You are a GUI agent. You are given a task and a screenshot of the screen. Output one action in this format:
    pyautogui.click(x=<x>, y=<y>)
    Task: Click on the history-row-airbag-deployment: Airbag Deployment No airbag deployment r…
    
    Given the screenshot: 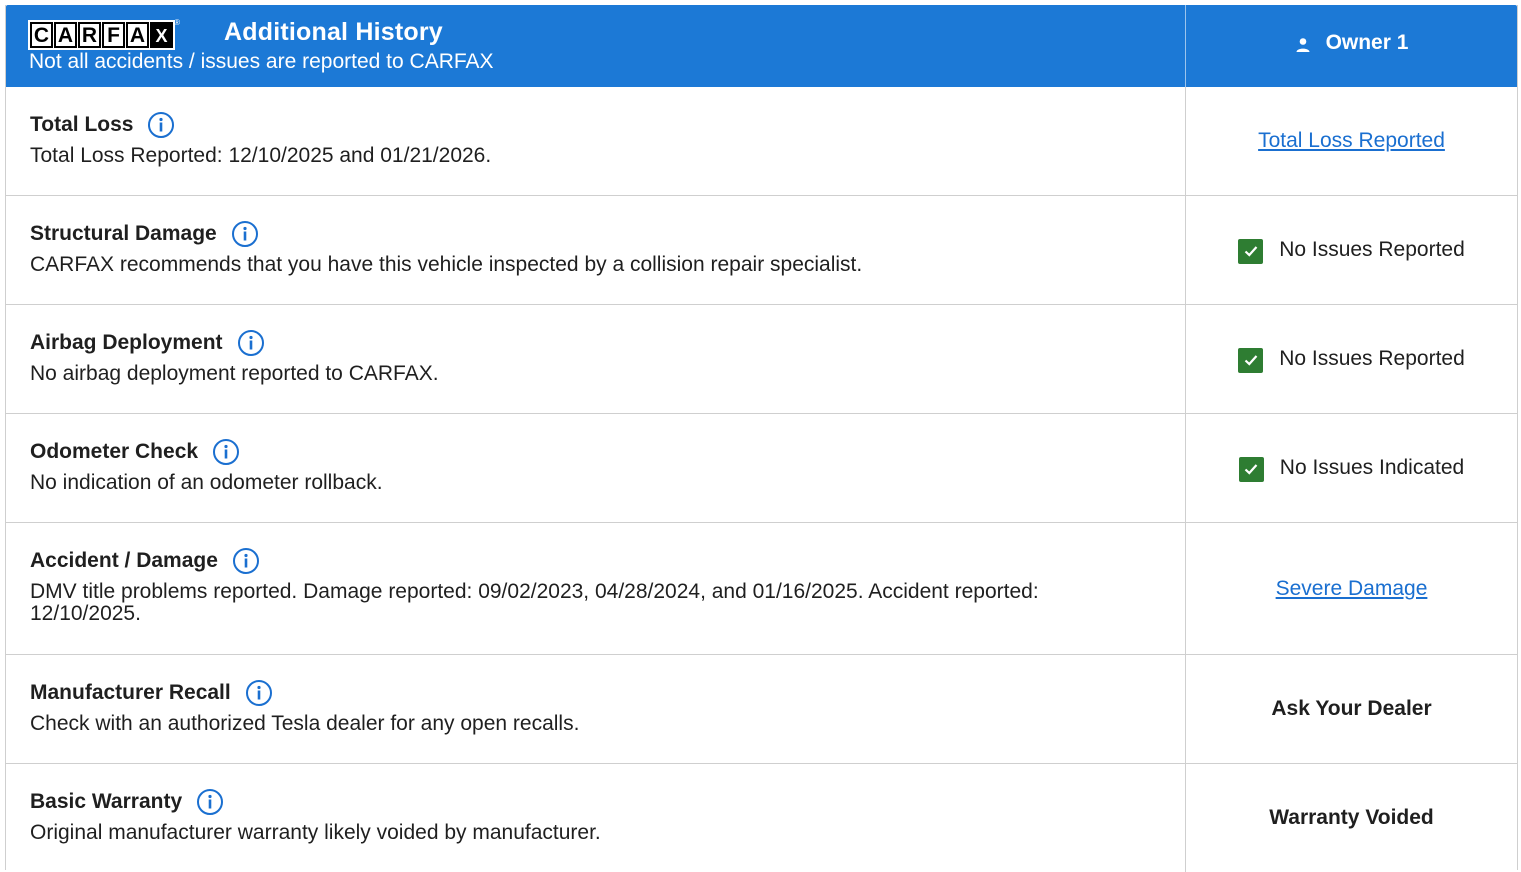 What is the action you would take?
    pyautogui.click(x=761, y=359)
    